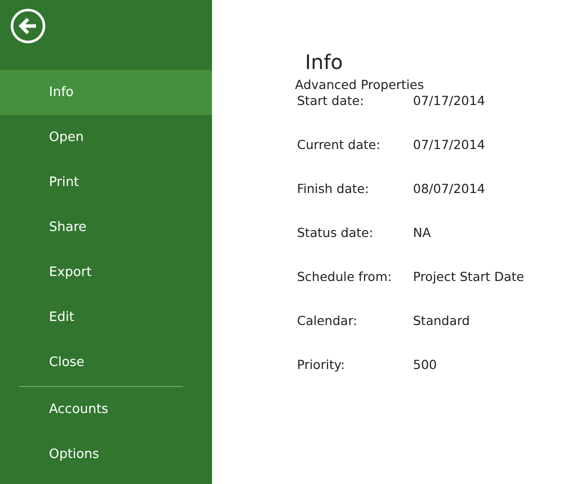 This screenshot has width=577, height=484. I want to click on back-button, so click(28, 26).